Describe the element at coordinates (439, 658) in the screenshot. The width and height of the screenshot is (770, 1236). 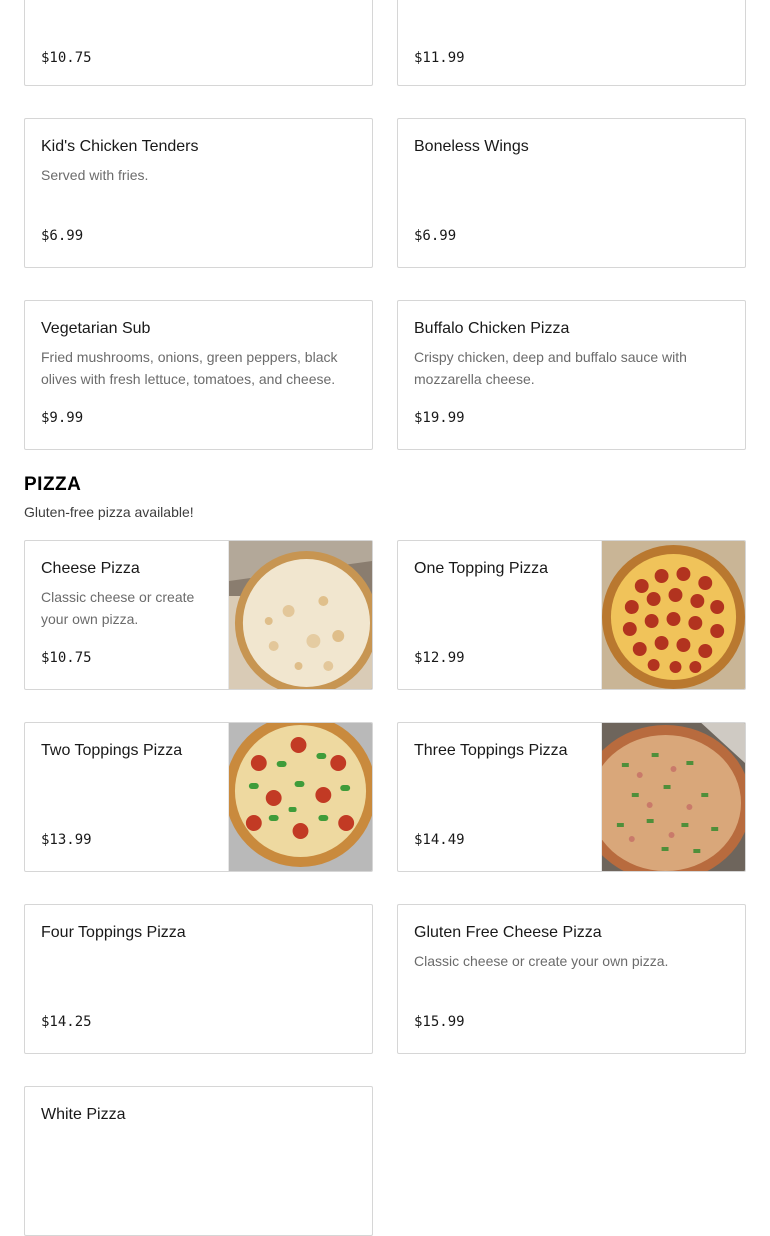
I see `item-price: $12.99` at that location.